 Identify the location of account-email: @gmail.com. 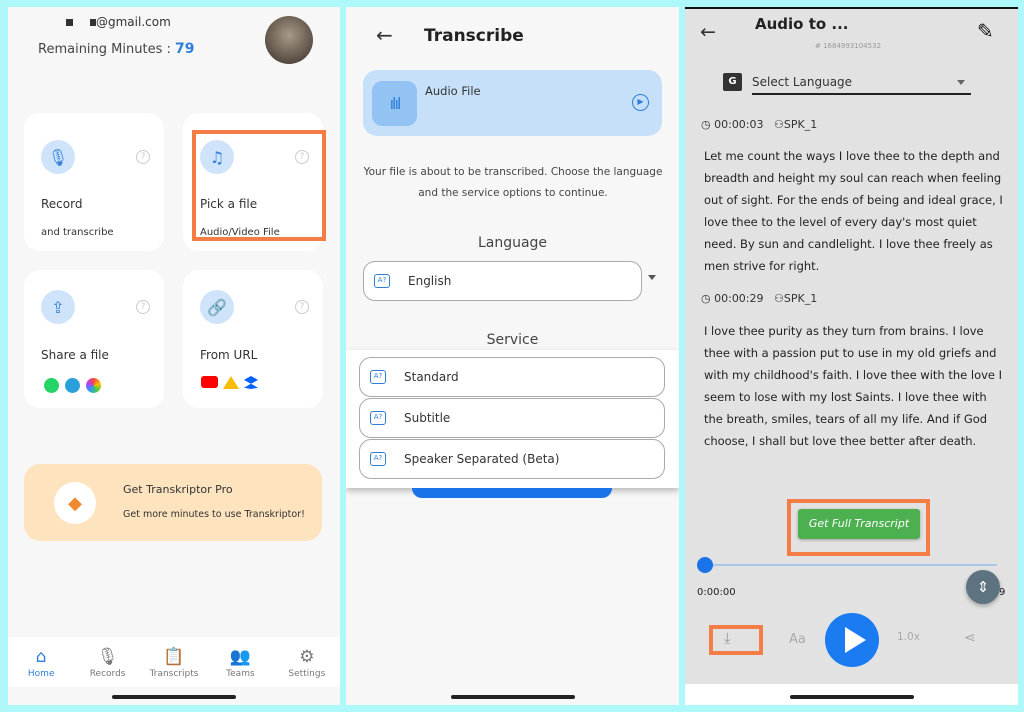
(130, 22).